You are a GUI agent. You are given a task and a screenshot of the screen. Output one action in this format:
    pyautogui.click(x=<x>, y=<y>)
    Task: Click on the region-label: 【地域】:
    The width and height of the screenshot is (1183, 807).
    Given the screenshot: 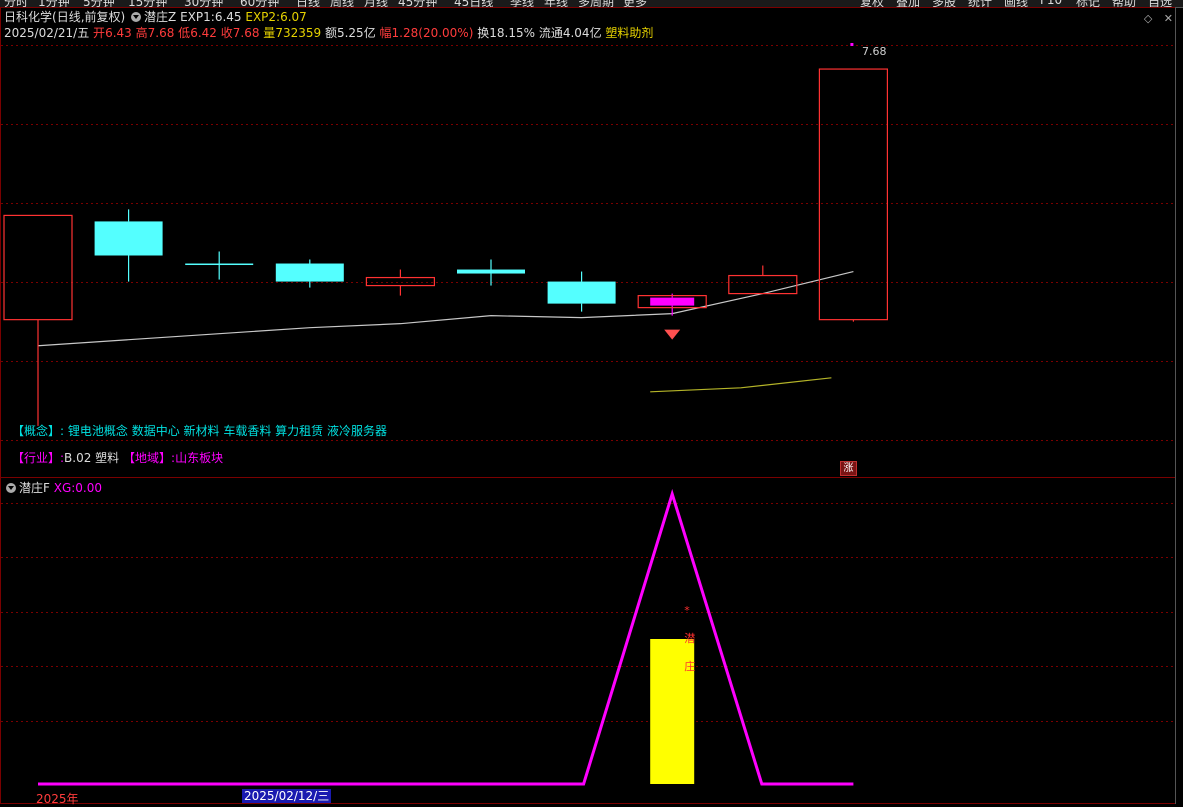 What is the action you would take?
    pyautogui.click(x=149, y=458)
    